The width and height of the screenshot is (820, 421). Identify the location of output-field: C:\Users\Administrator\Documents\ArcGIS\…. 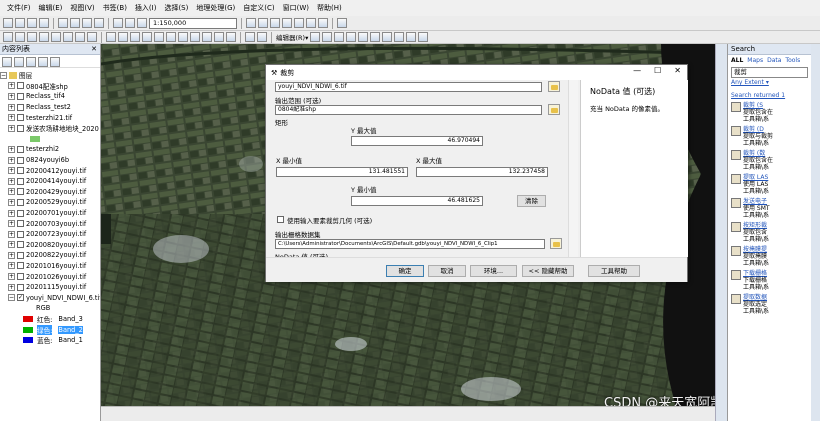
(410, 244).